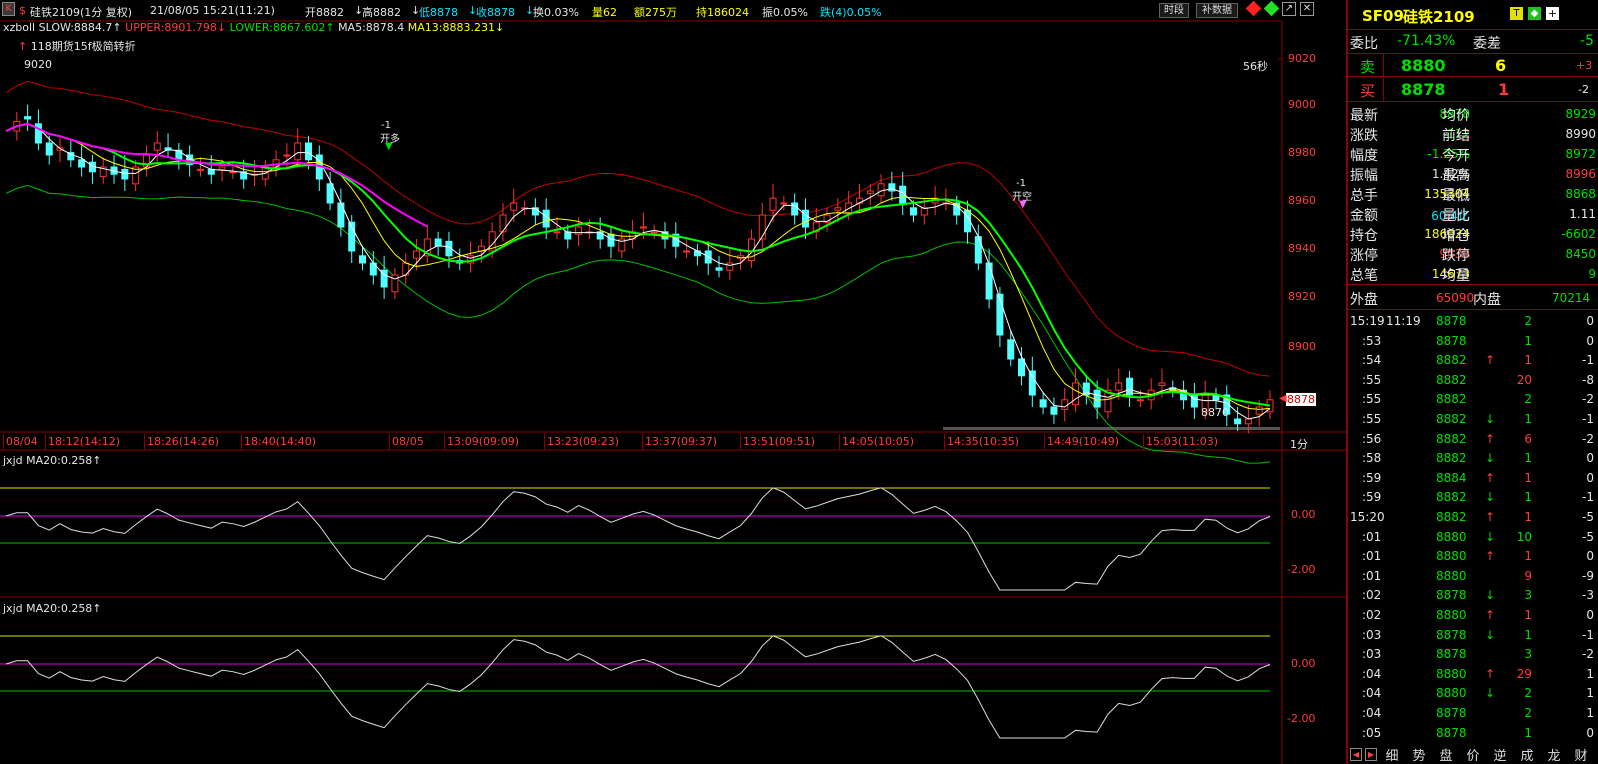  What do you see at coordinates (1456, 176) in the screenshot?
I see `stat-label: 最高` at bounding box center [1456, 176].